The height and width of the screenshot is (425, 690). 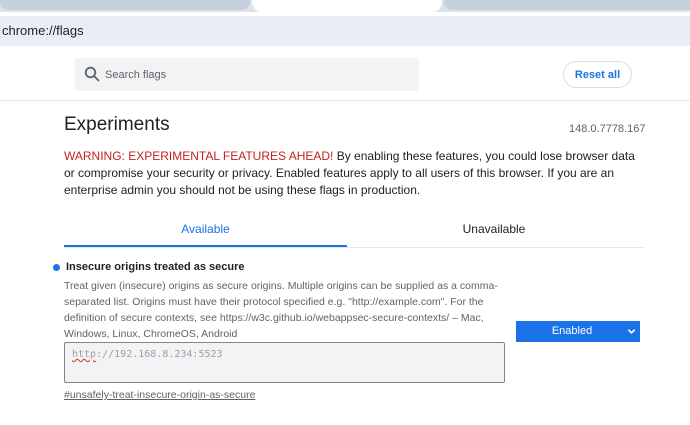 I want to click on chevron-down-icon, so click(x=631, y=331).